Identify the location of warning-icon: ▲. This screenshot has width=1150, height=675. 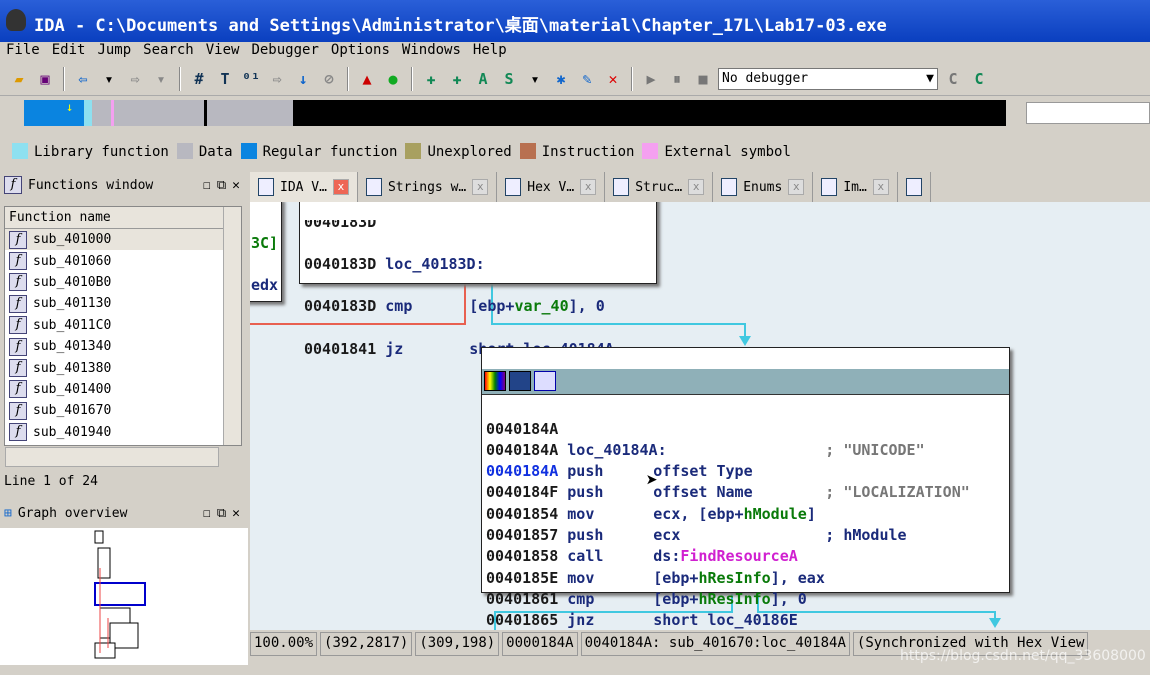
(367, 79).